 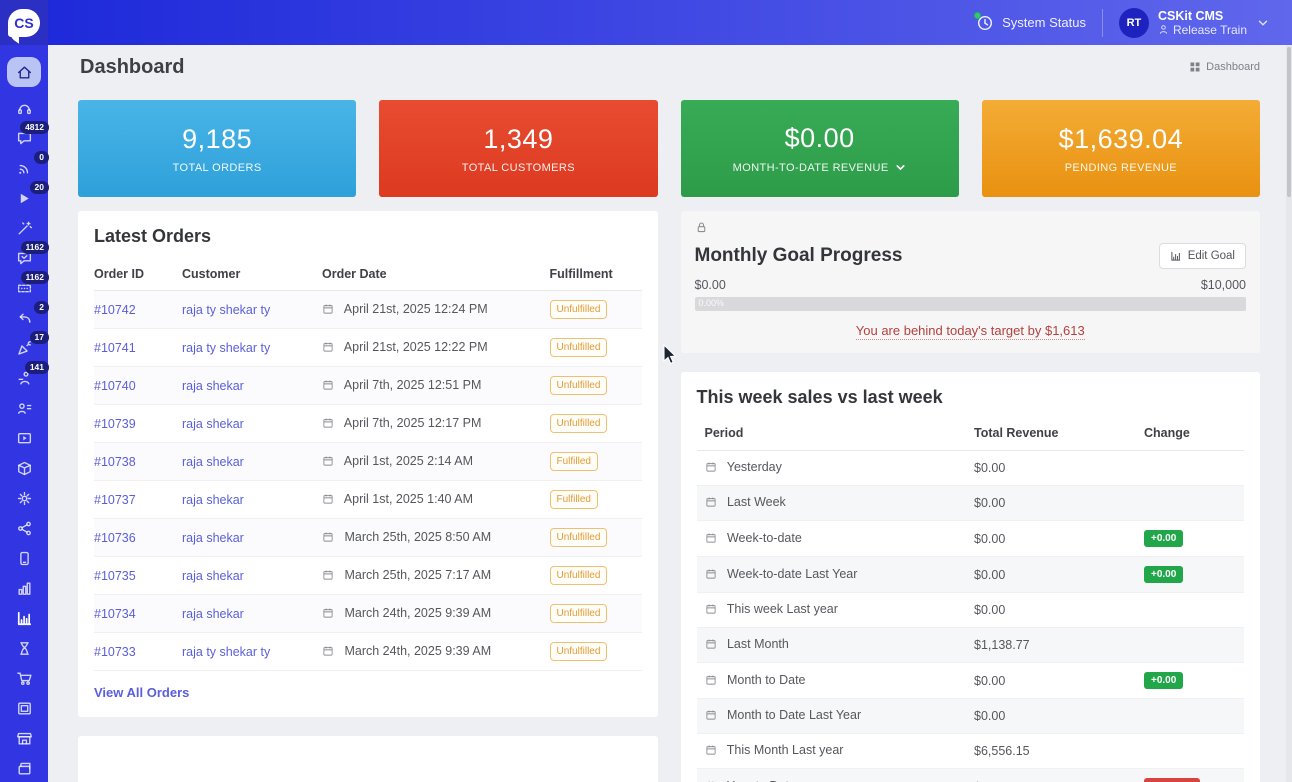 I want to click on sidebar-item-billing, so click(x=24, y=768).